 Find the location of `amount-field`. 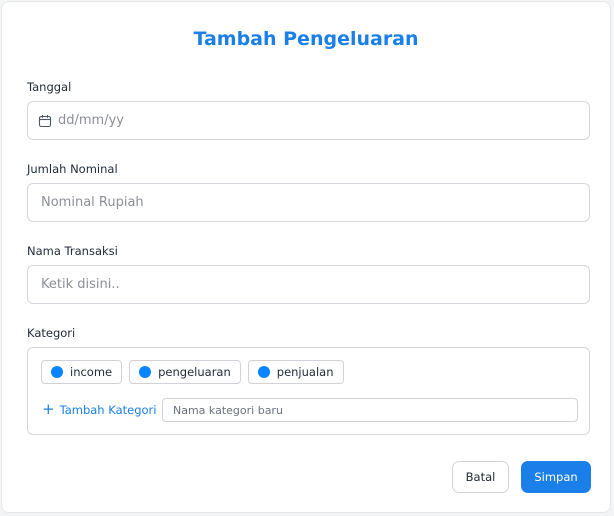

amount-field is located at coordinates (308, 202).